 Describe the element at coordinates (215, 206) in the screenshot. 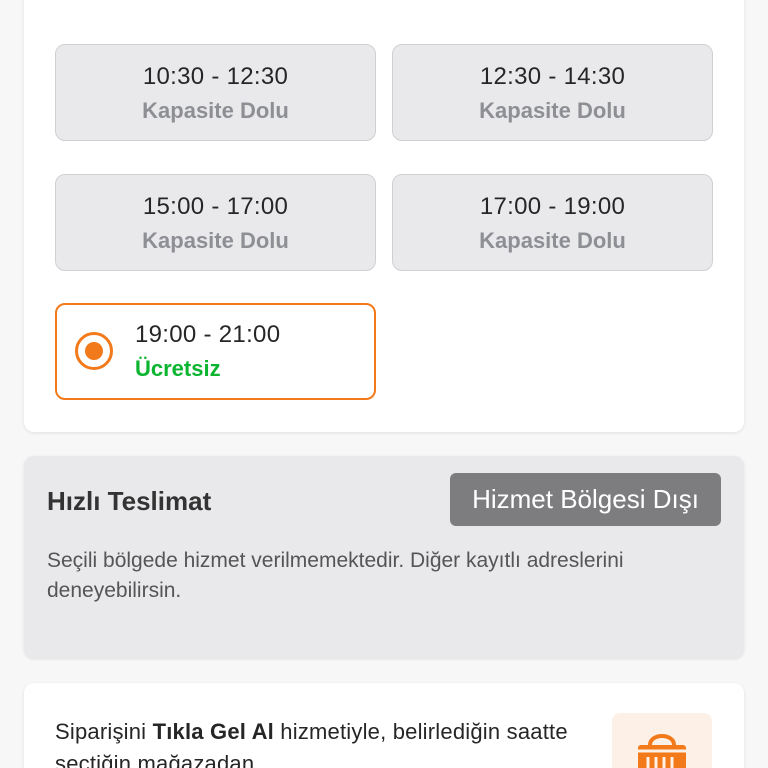

I see `slot-time: 15:00 - 17:00` at that location.